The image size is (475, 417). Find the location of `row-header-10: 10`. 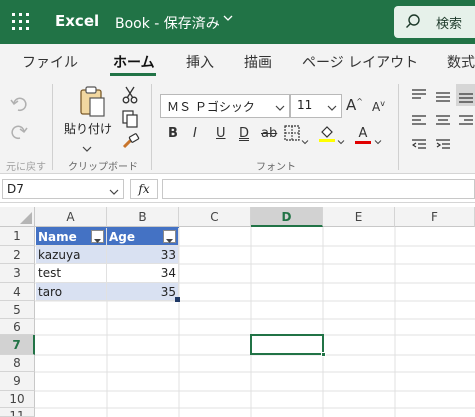

row-header-10: 10 is located at coordinates (17, 399).